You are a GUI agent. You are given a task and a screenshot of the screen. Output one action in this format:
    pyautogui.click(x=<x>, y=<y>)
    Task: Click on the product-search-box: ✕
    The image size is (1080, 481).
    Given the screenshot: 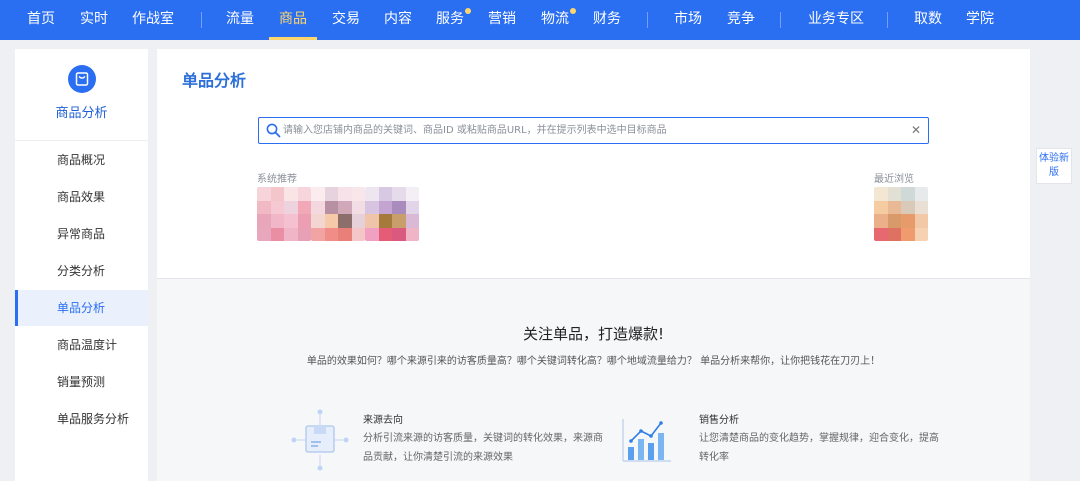 What is the action you would take?
    pyautogui.click(x=593, y=130)
    